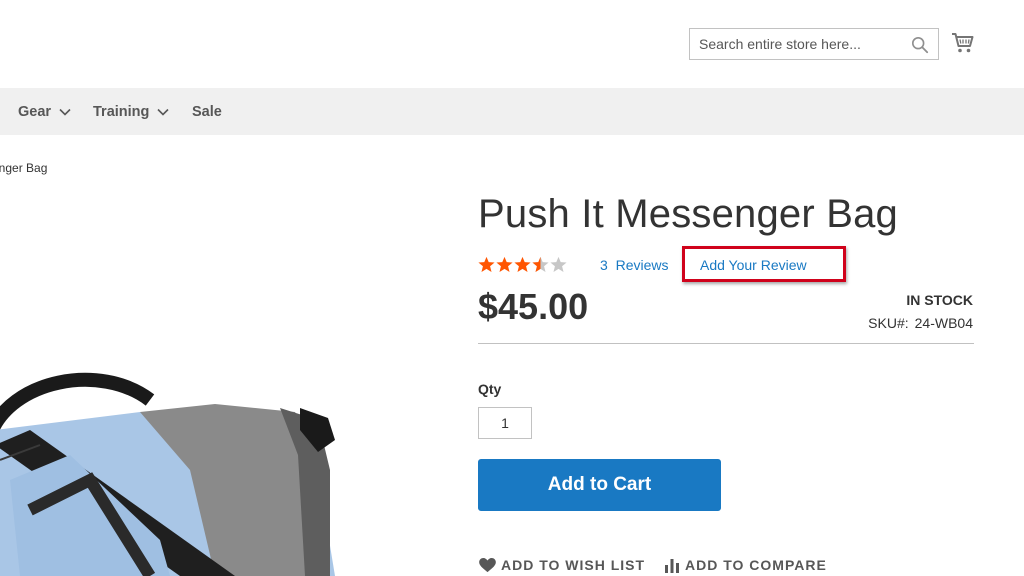 This screenshot has width=1024, height=576. I want to click on search-box, so click(814, 44).